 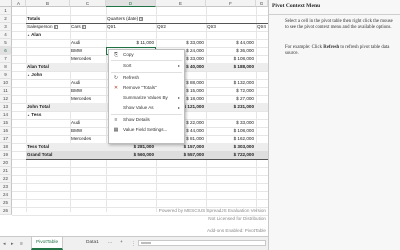 What do you see at coordinates (6, 3) in the screenshot?
I see `select-all-corner` at bounding box center [6, 3].